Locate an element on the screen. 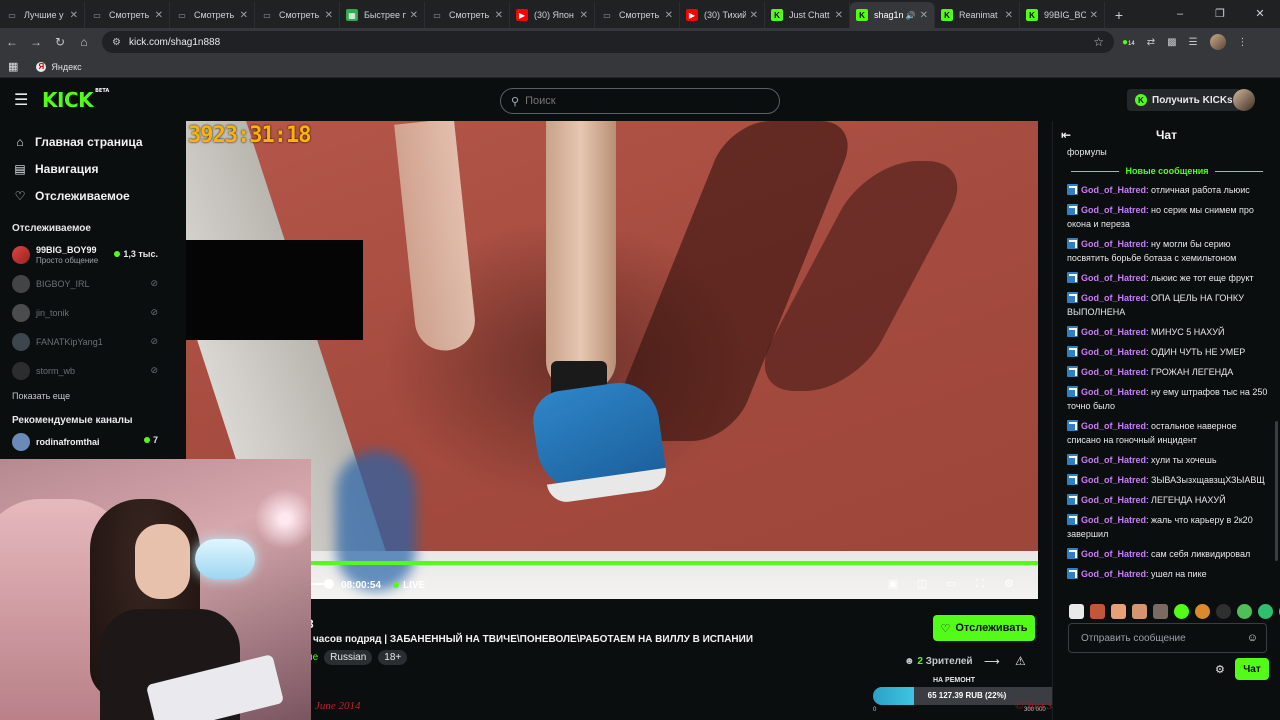 This screenshot has height=720, width=1280. kick-logo: KICK BETA is located at coordinates (75, 100).